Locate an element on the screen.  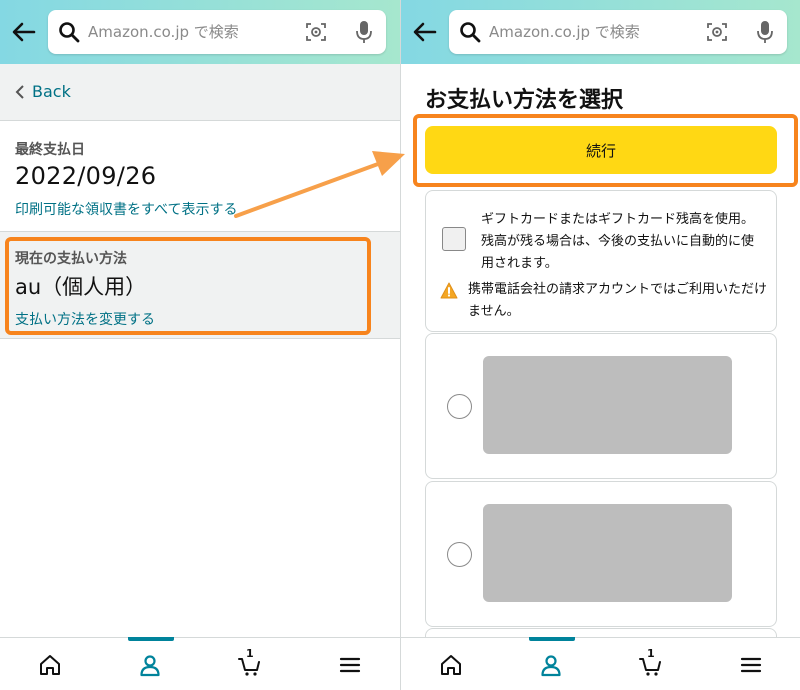
warning-icon is located at coordinates (449, 290).